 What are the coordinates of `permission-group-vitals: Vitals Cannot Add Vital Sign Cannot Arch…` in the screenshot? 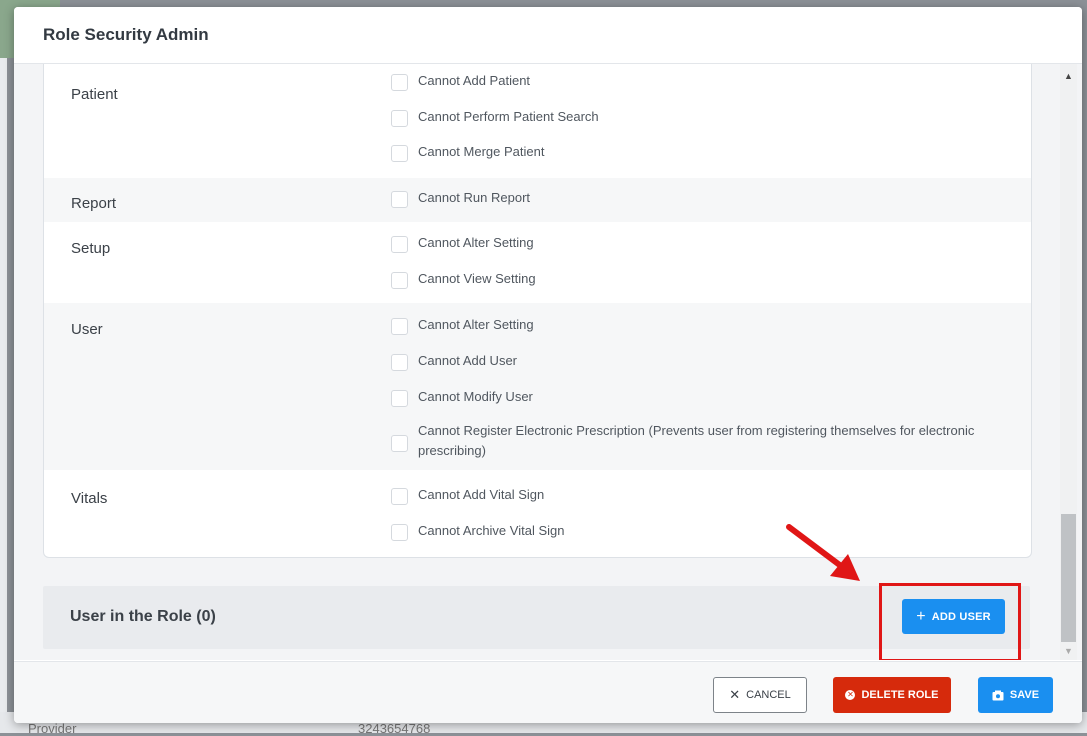 It's located at (537, 513).